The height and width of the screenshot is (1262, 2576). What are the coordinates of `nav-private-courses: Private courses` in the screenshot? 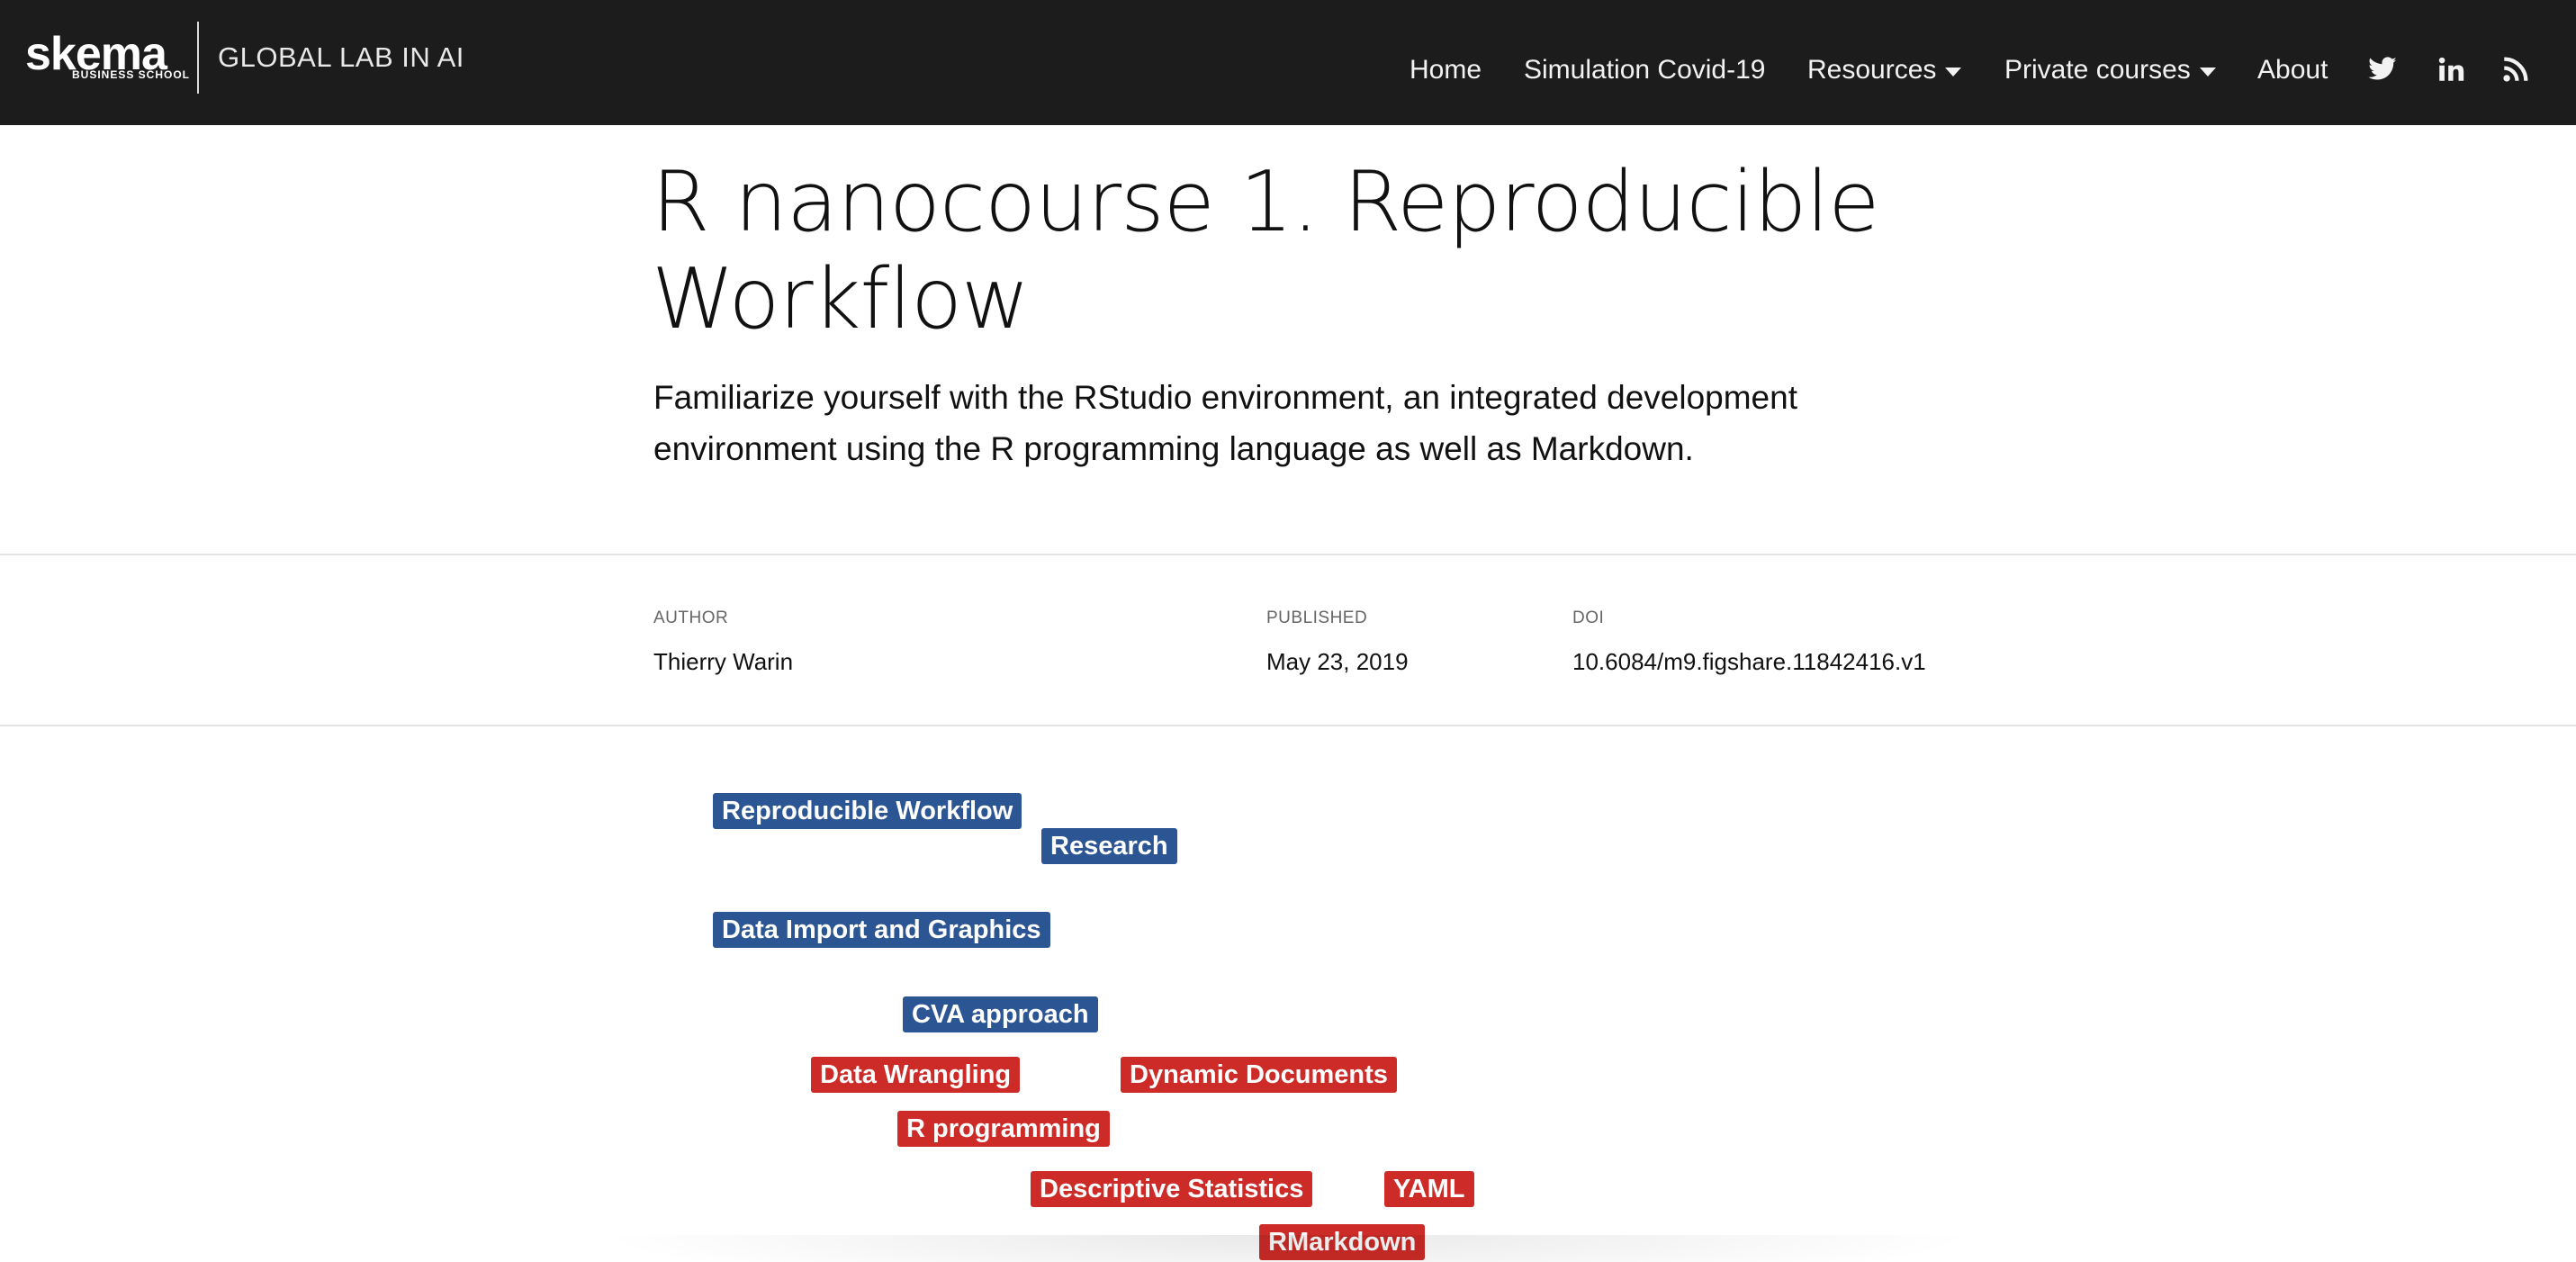 It's located at (2110, 70).